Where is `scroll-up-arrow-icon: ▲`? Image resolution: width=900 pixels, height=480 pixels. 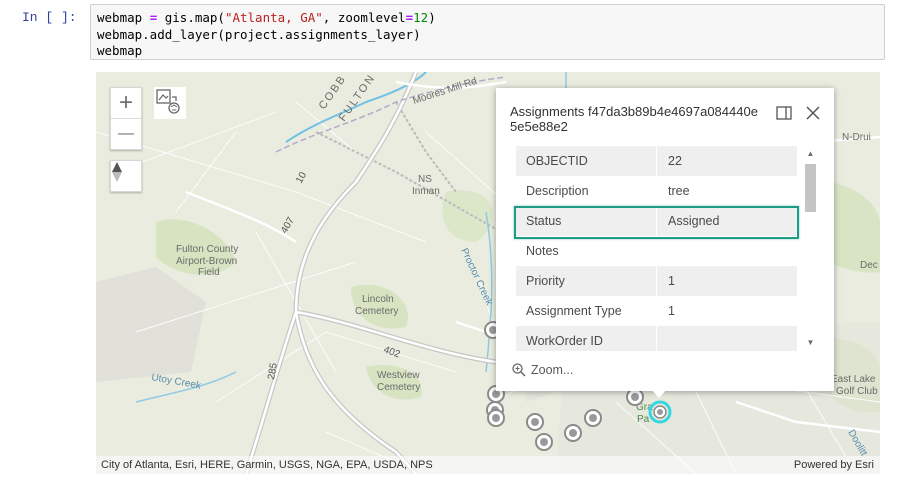
scroll-up-arrow-icon: ▲ is located at coordinates (810, 154).